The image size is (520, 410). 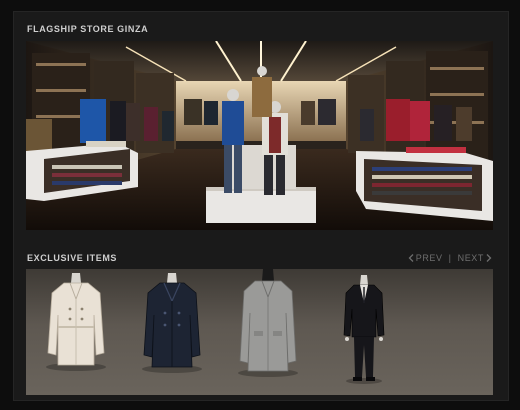 What do you see at coordinates (76, 322) in the screenshot?
I see `trench-coat-image` at bounding box center [76, 322].